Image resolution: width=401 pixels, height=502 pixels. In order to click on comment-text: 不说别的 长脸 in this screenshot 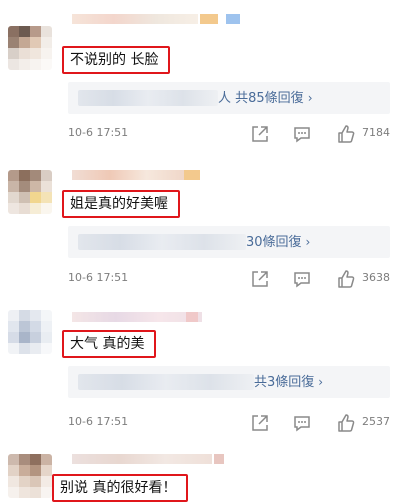, I will do `click(116, 60)`.